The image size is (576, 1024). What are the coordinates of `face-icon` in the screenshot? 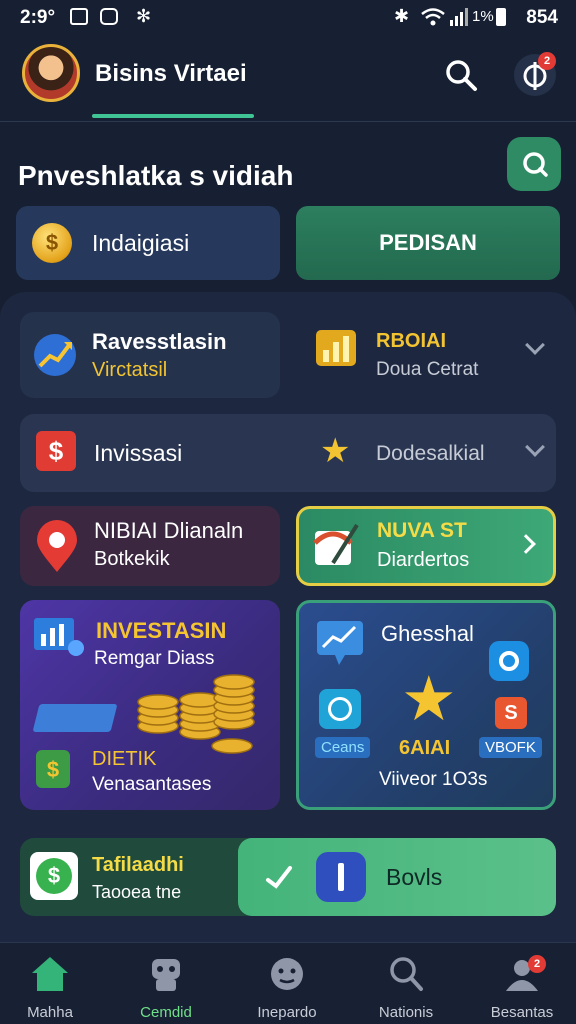 It's located at (287, 974).